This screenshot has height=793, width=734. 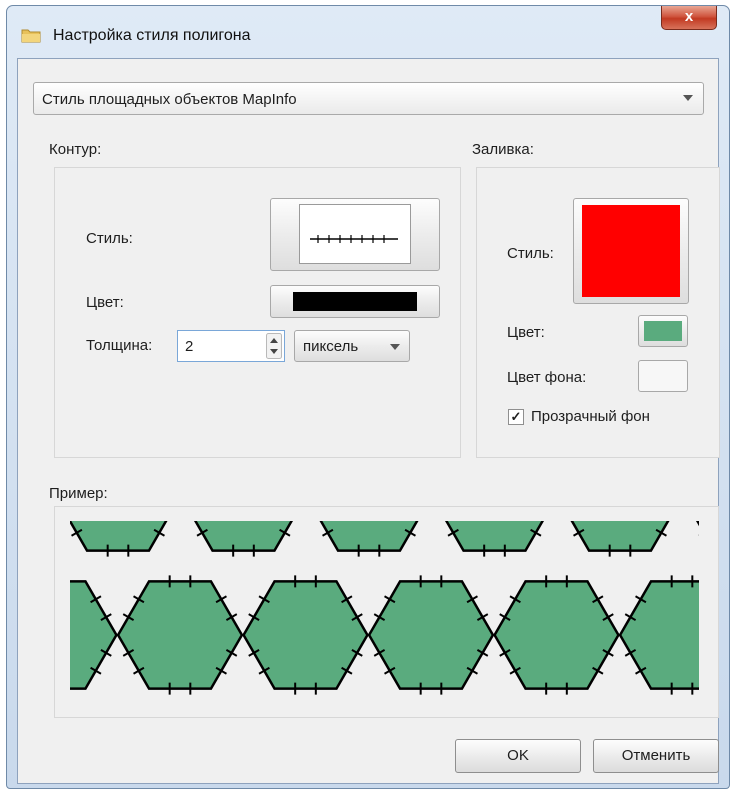 What do you see at coordinates (663, 376) in the screenshot?
I see `fill-bg-color-button` at bounding box center [663, 376].